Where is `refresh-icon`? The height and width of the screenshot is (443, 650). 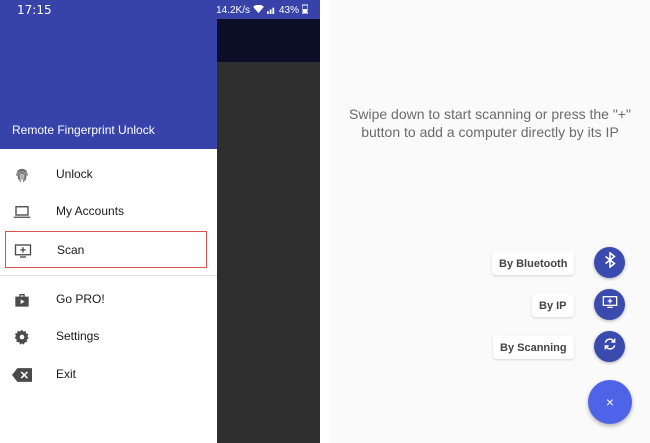 refresh-icon is located at coordinates (610, 346).